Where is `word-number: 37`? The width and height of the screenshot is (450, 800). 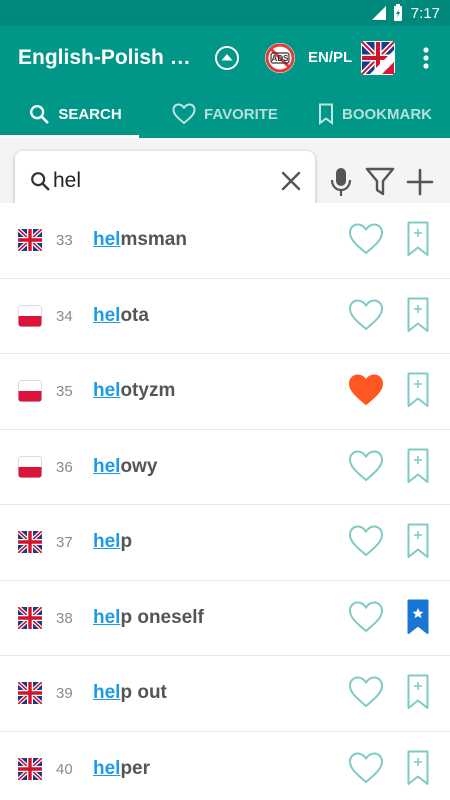
word-number: 37 is located at coordinates (64, 542).